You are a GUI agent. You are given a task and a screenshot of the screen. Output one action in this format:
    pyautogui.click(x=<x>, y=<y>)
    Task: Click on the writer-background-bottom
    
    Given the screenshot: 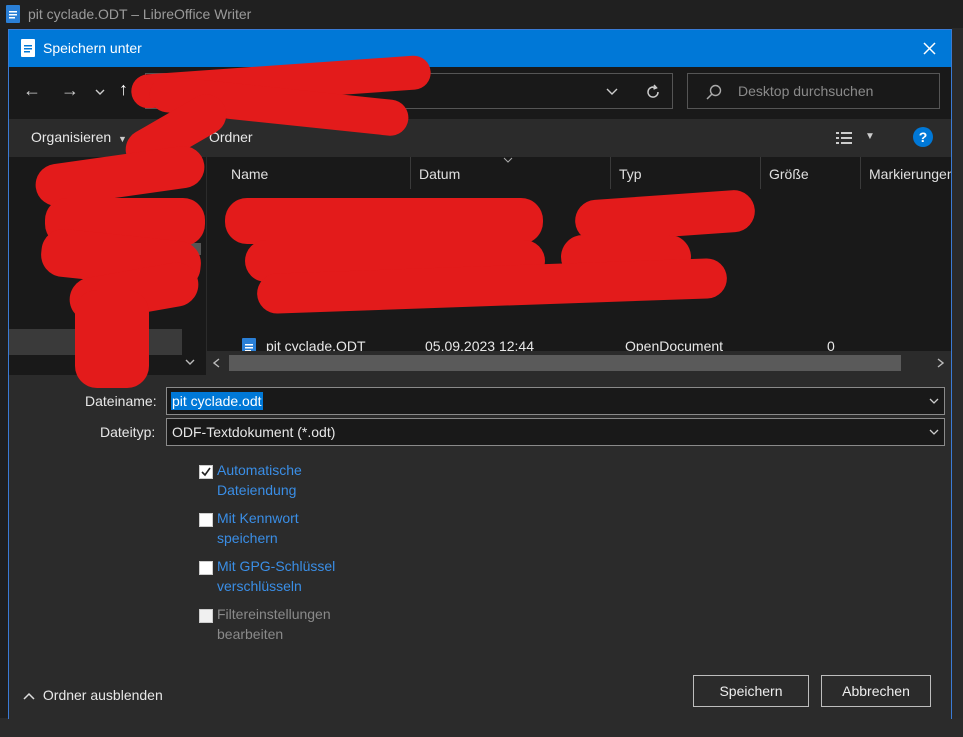 What is the action you would take?
    pyautogui.click(x=481, y=727)
    